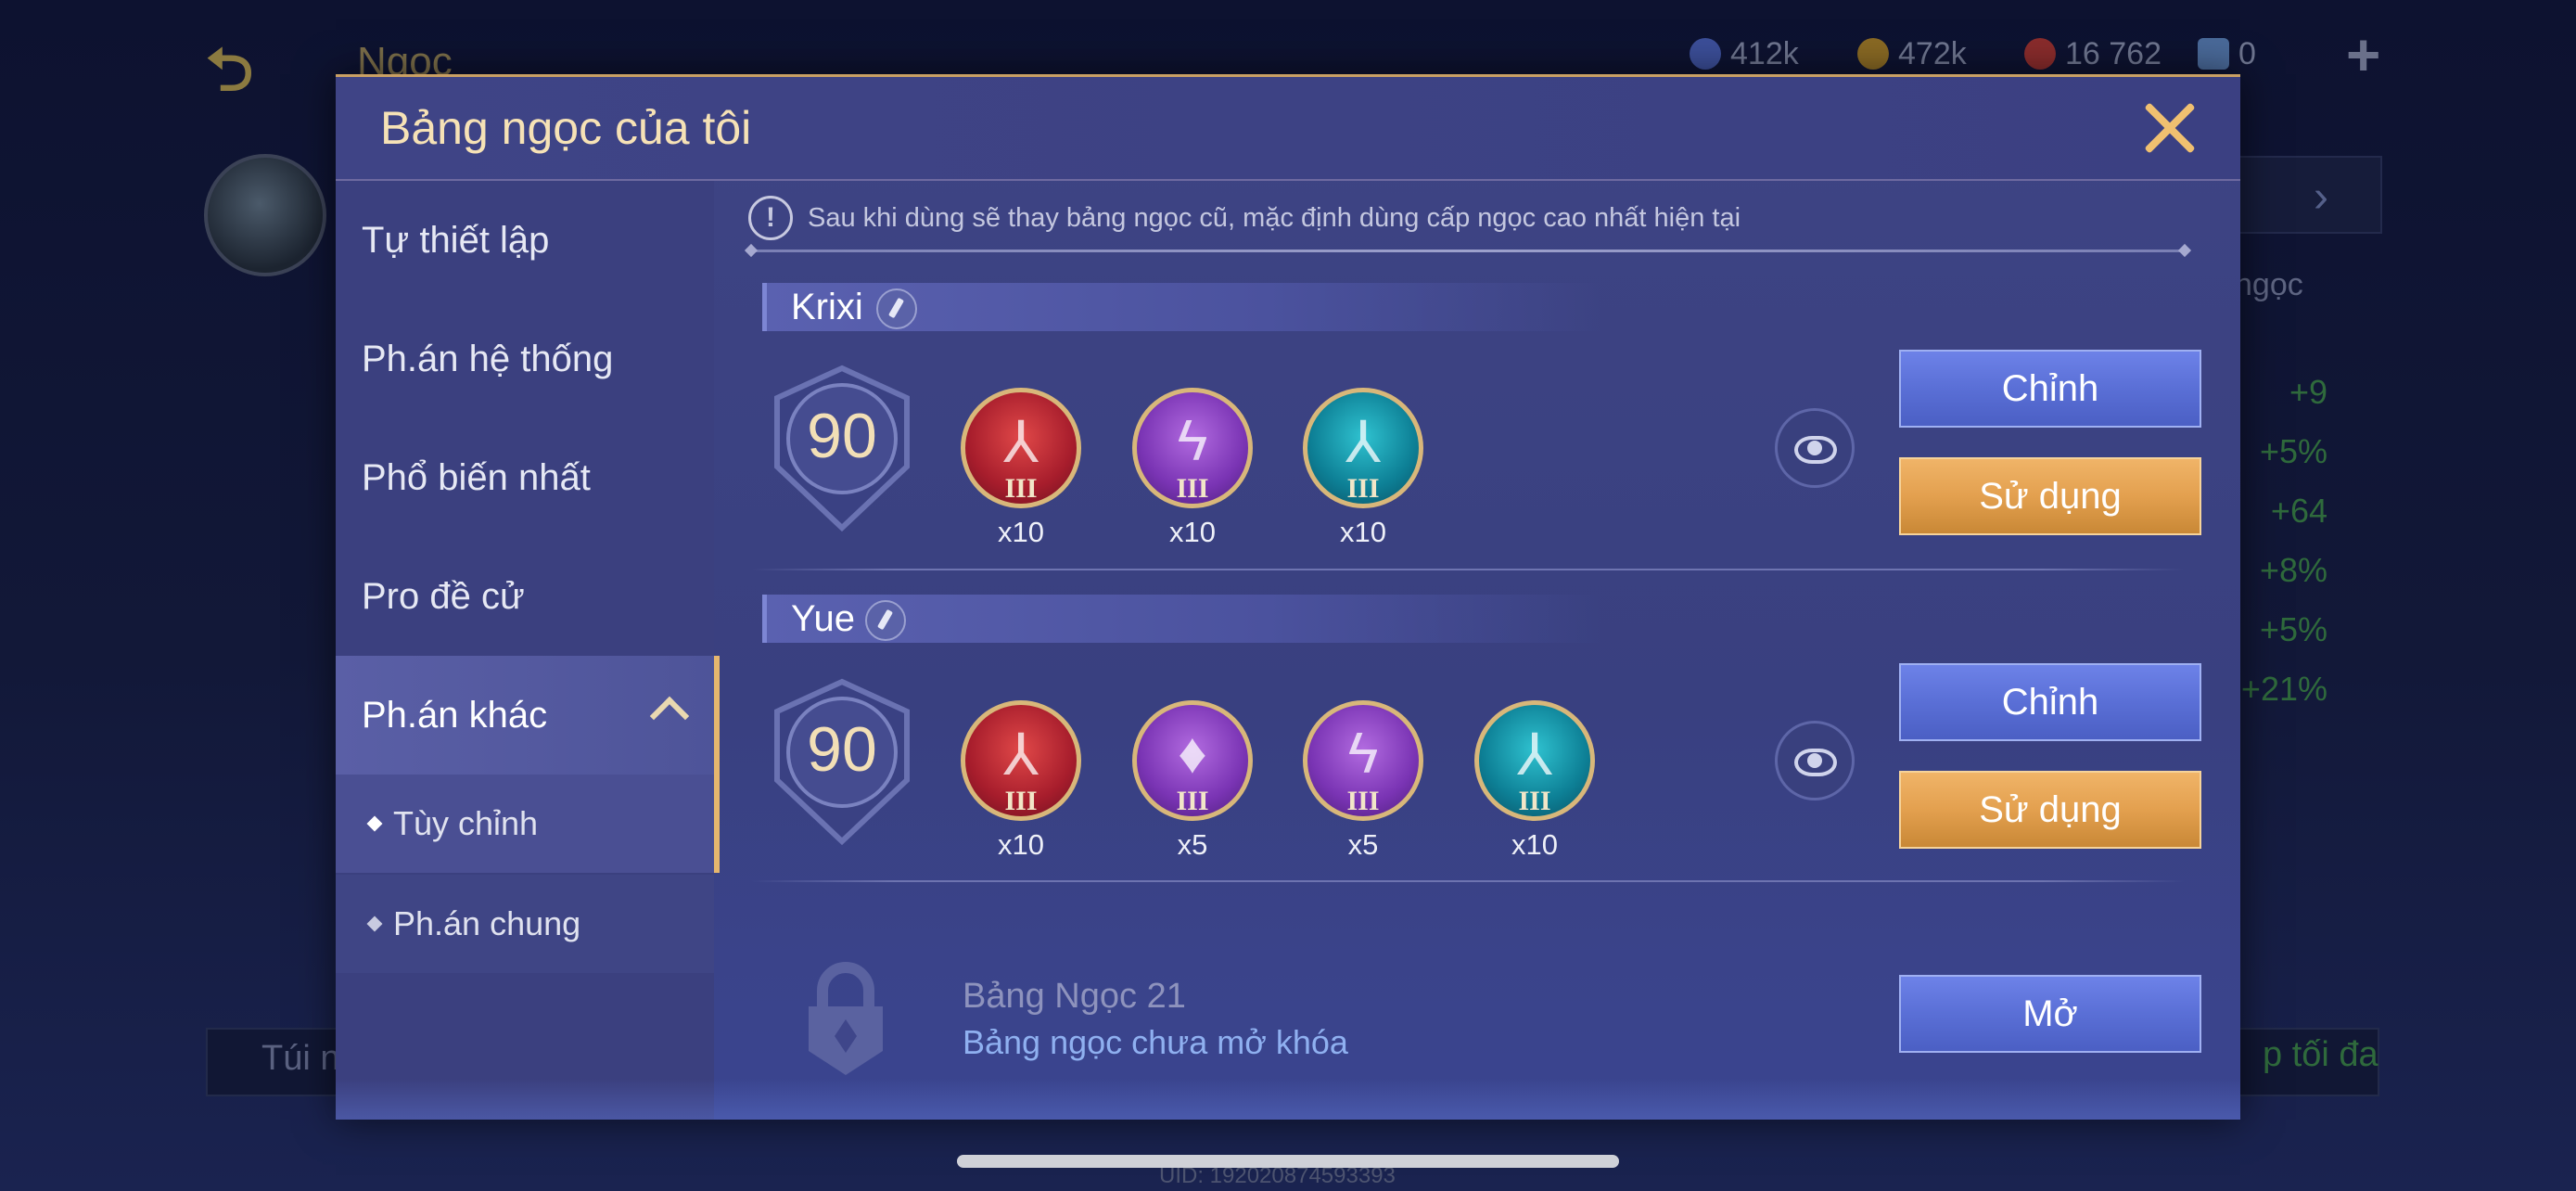 Image resolution: width=2576 pixels, height=1191 pixels. I want to click on resource-ticket: 0, so click(2227, 53).